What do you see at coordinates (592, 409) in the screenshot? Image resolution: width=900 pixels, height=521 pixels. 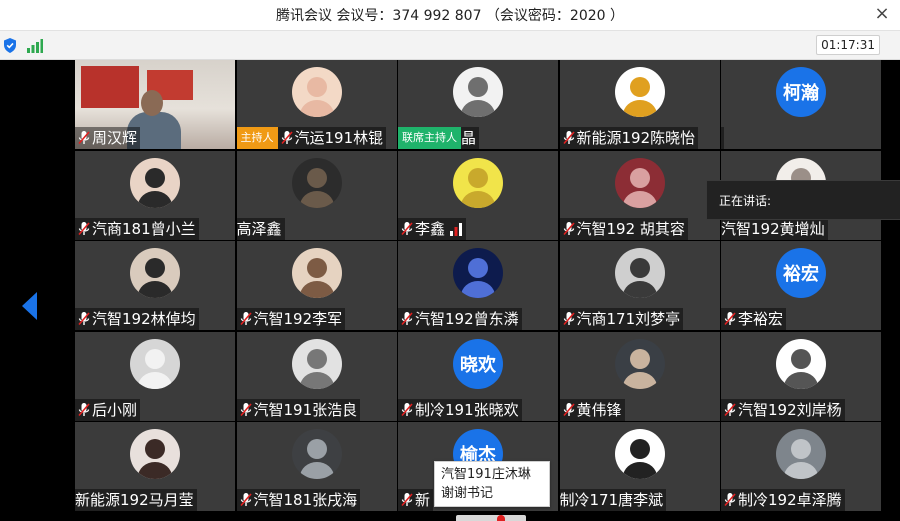 I see `name-plate: 黄伟锋` at bounding box center [592, 409].